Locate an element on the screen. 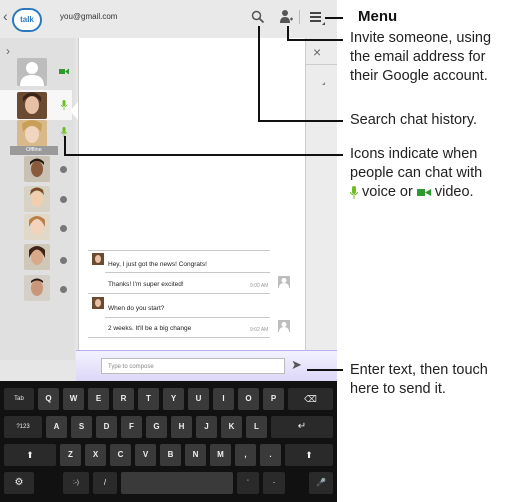 Image resolution: width=507 pixels, height=502 pixels. key: A is located at coordinates (56, 427).